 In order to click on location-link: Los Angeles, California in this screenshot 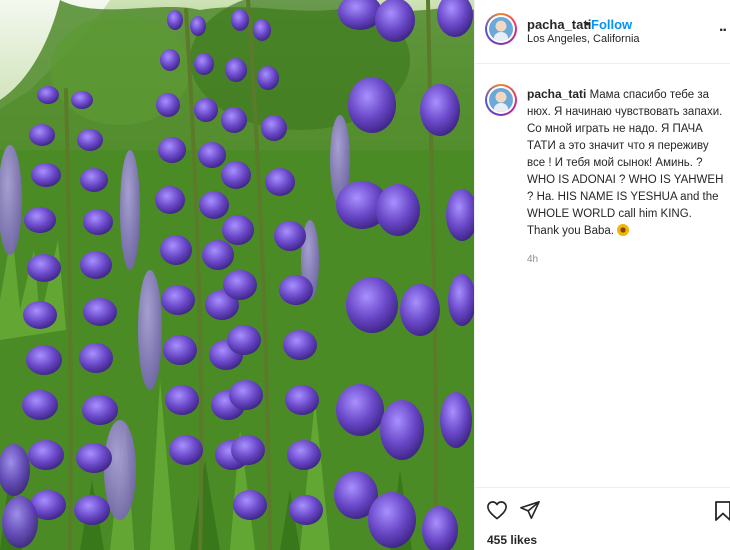, I will do `click(583, 39)`.